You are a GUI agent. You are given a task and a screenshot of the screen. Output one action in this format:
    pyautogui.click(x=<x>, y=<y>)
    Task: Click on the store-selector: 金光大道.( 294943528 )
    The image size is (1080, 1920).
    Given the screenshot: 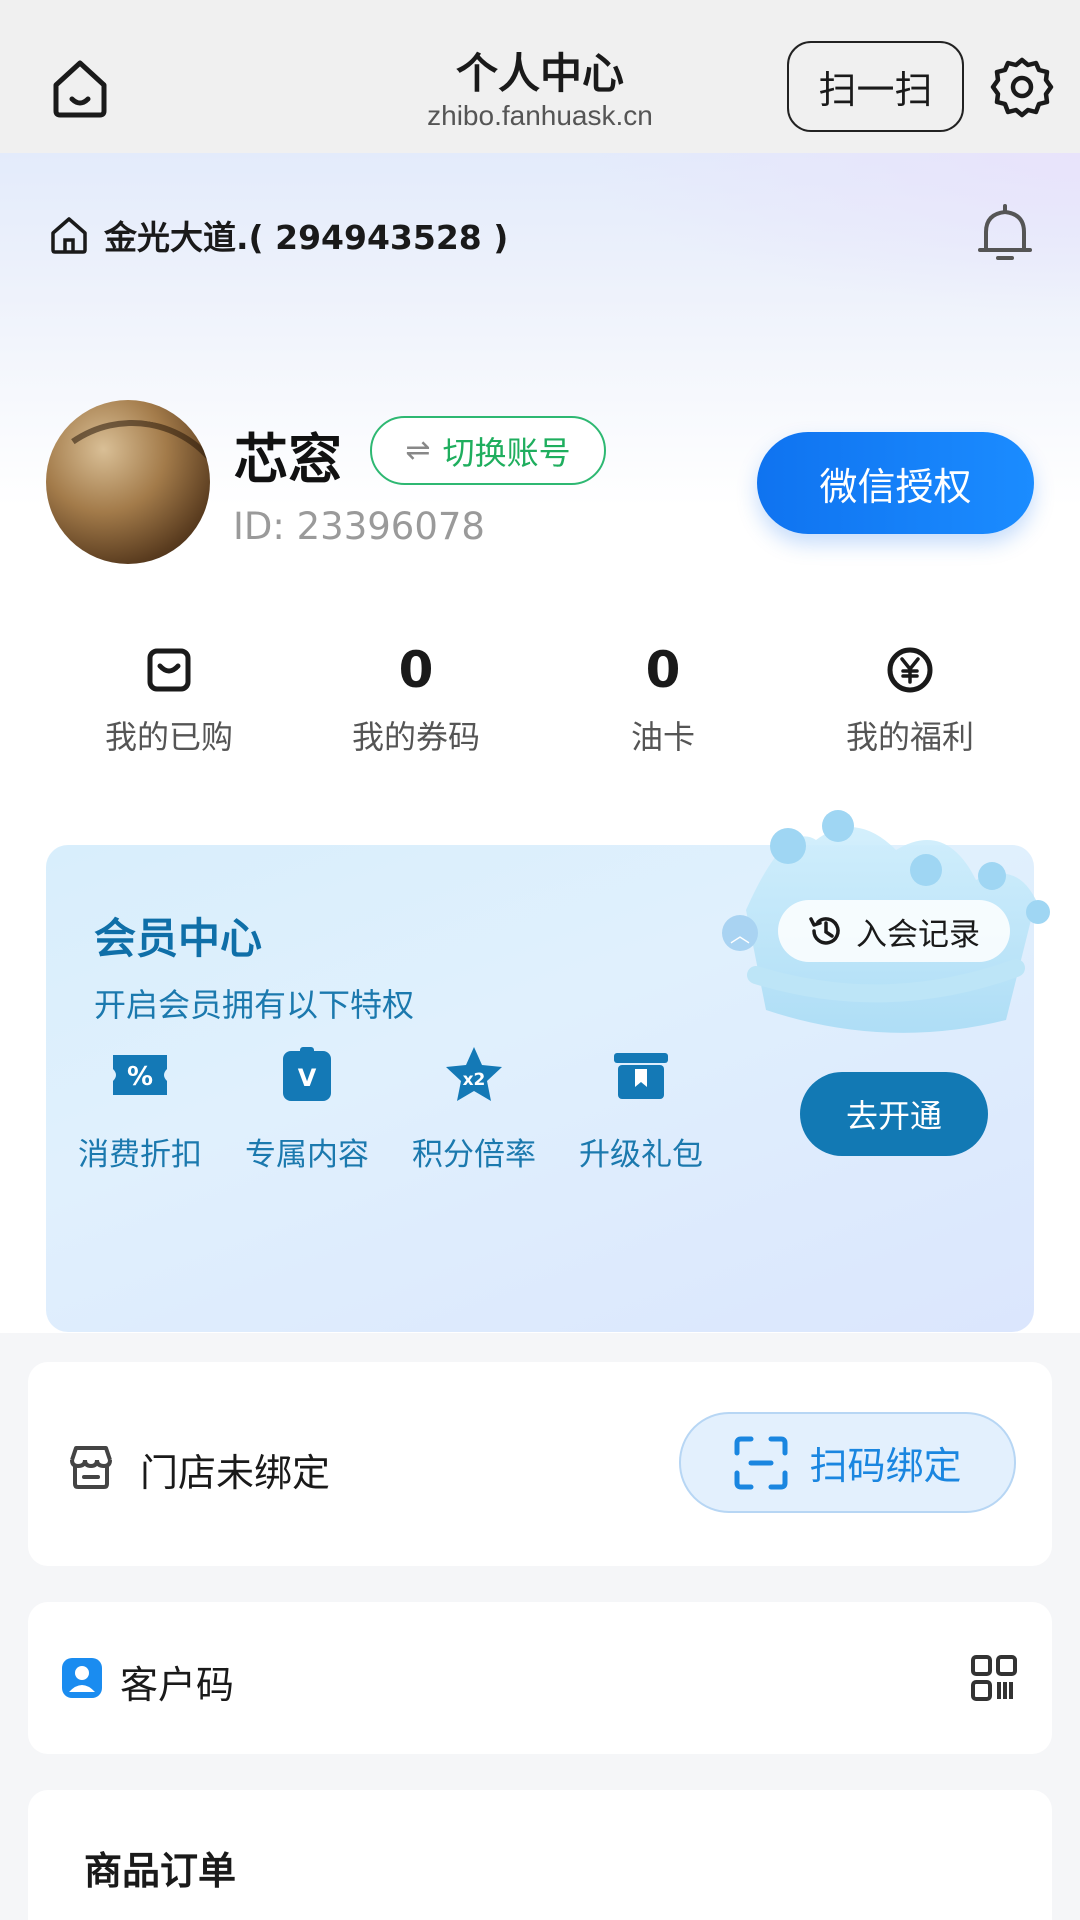 What is the action you would take?
    pyautogui.click(x=278, y=235)
    